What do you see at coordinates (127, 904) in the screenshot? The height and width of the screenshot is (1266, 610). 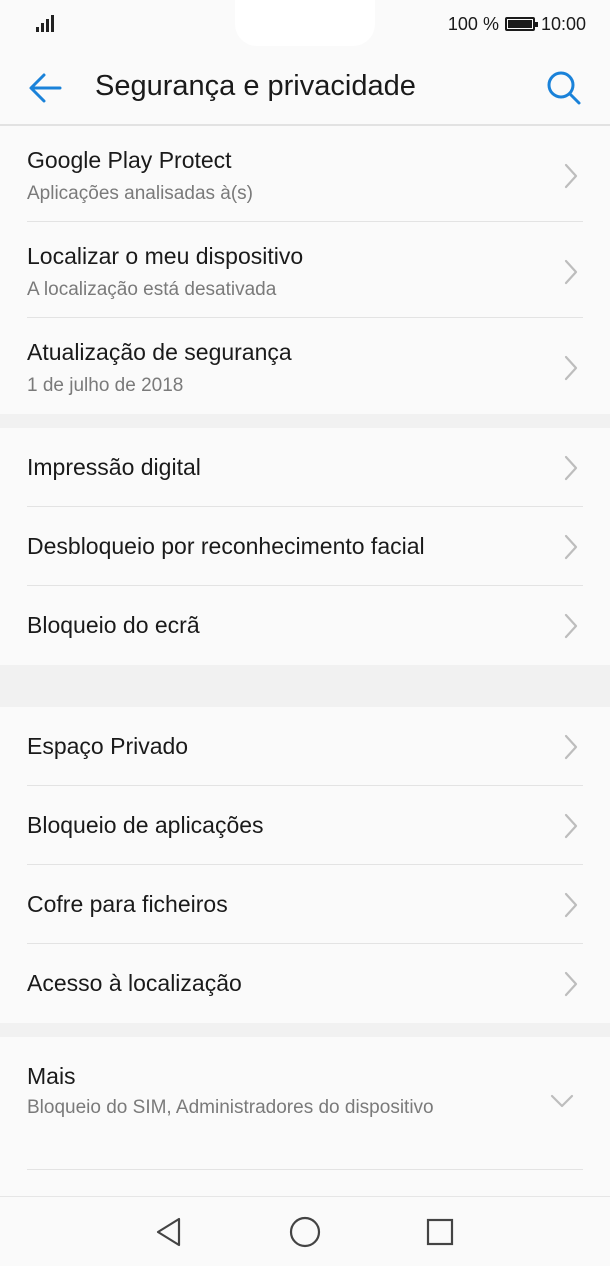 I see `item-label: Cofre para ficheiros` at bounding box center [127, 904].